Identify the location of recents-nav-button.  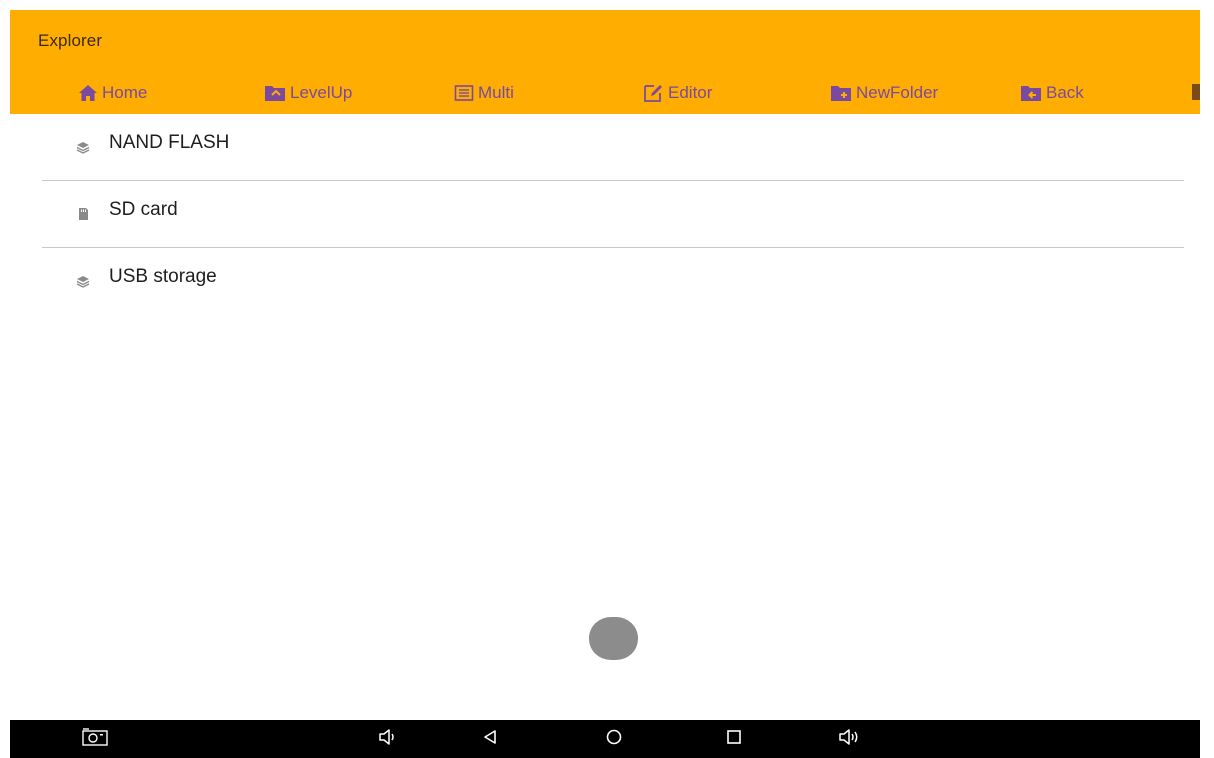
(734, 739).